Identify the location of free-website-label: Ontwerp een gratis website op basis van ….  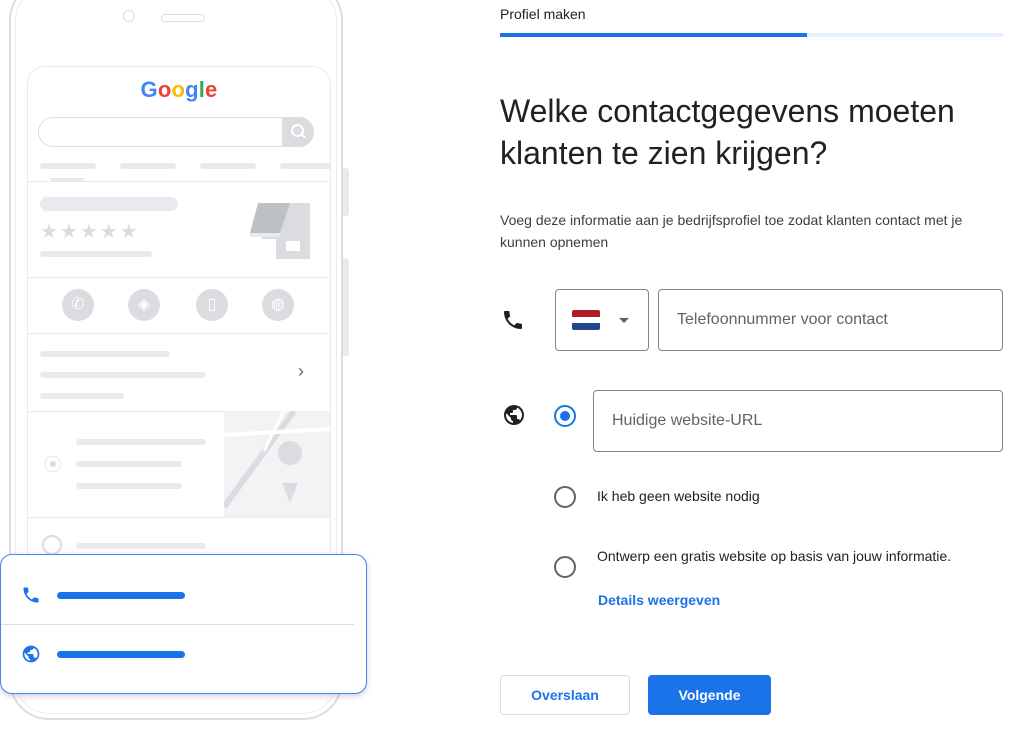
(777, 556).